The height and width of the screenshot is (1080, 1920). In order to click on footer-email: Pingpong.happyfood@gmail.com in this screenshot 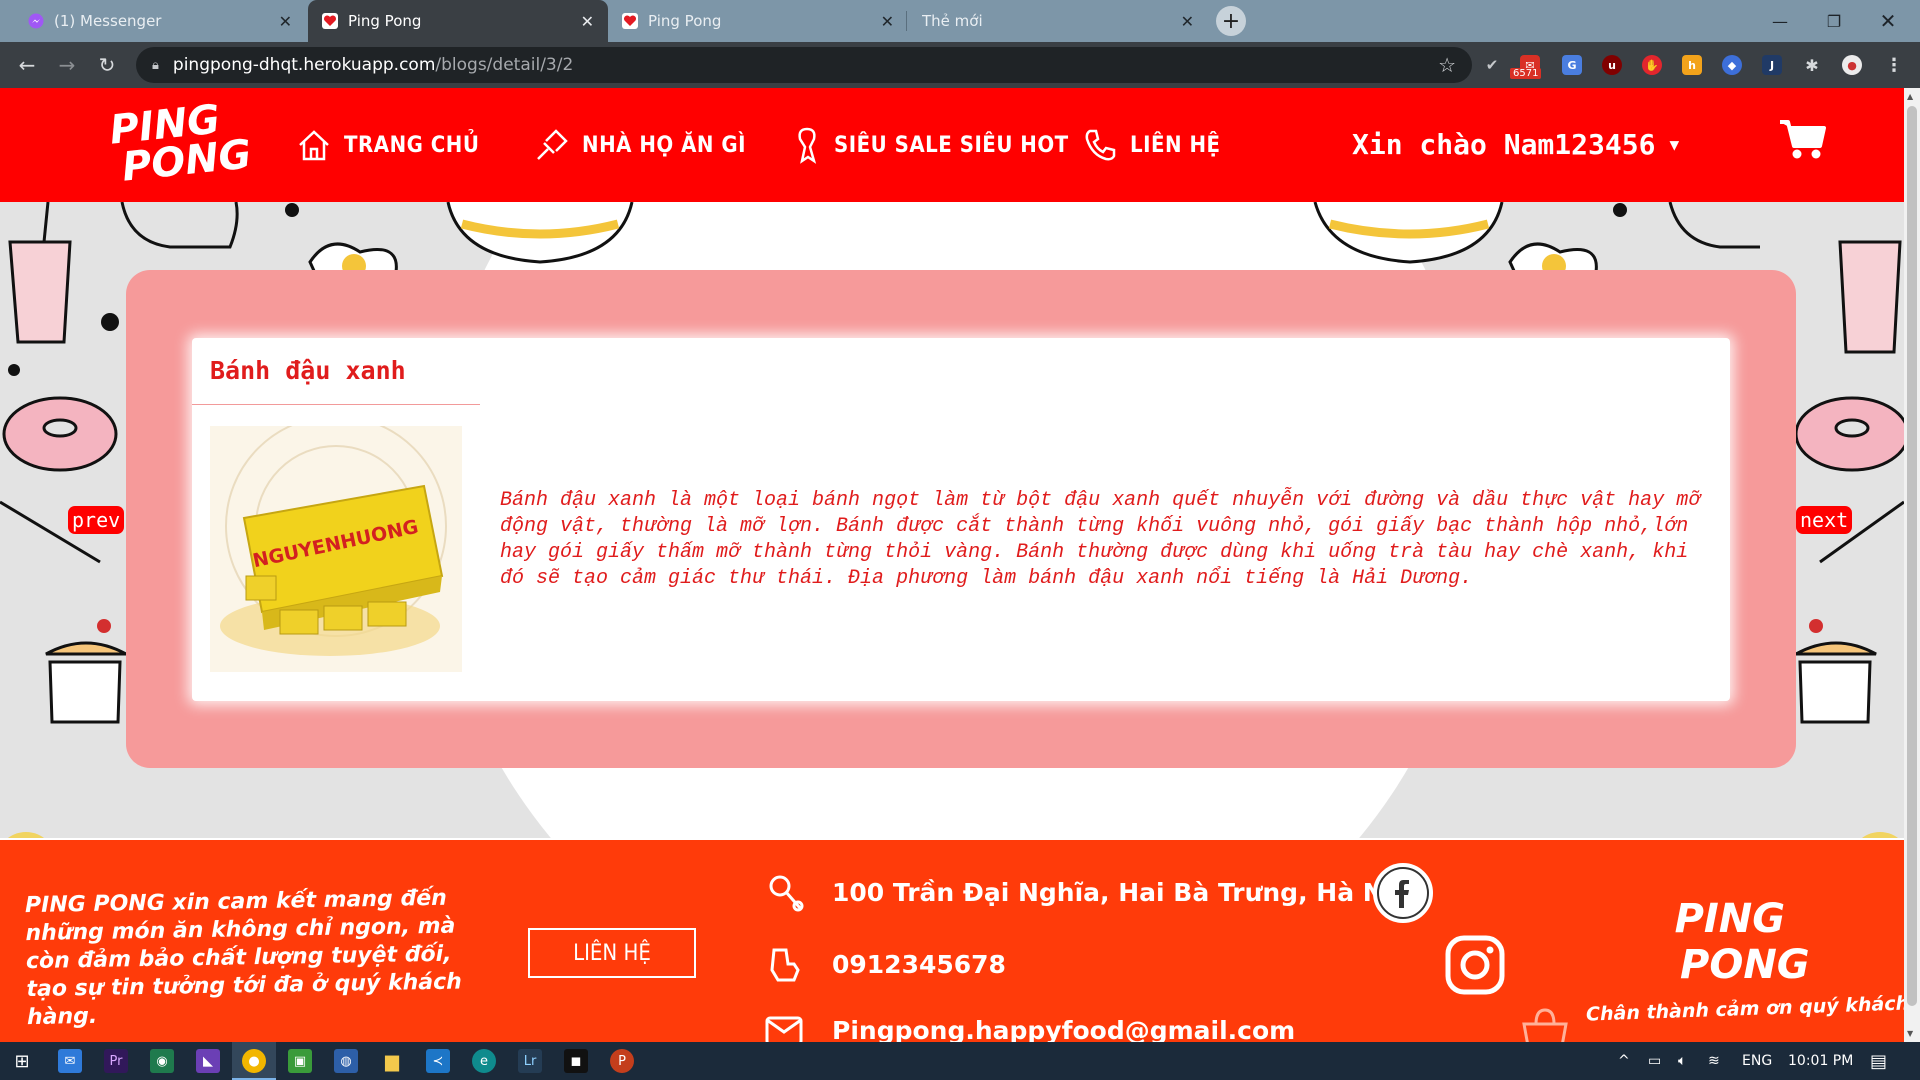, I will do `click(1029, 1026)`.